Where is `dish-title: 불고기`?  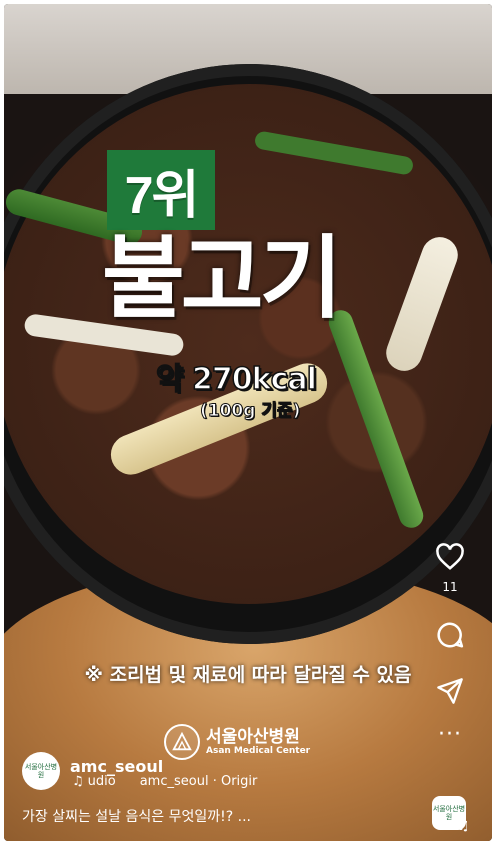 dish-title: 불고기 is located at coordinates (222, 278).